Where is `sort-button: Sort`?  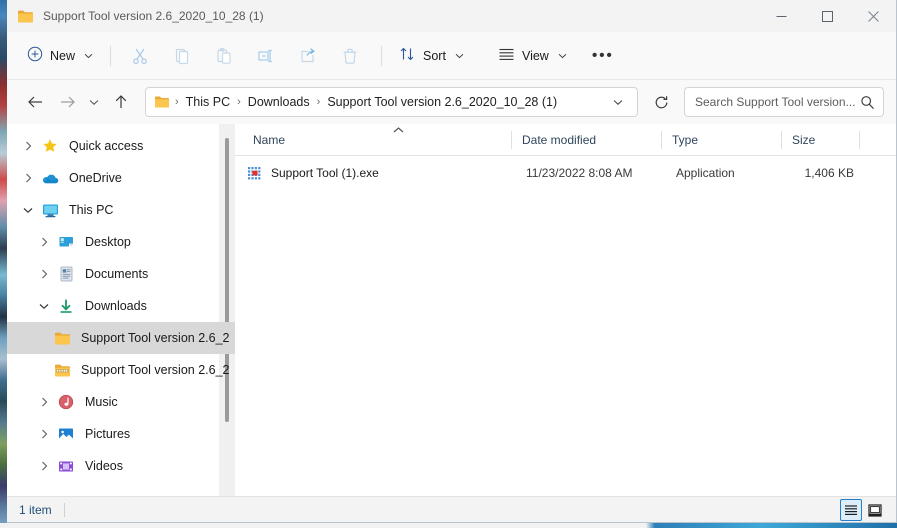 sort-button: Sort is located at coordinates (431, 56).